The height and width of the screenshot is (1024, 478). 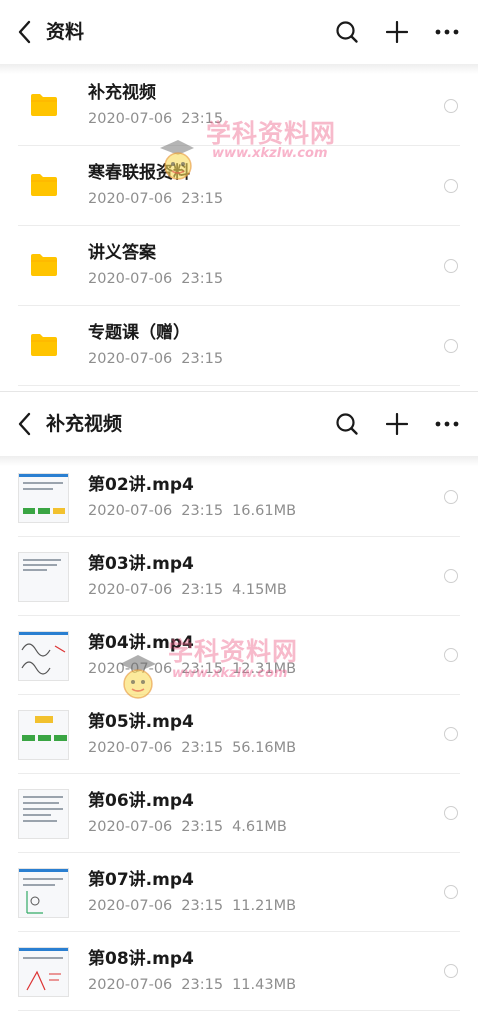 What do you see at coordinates (192, 748) in the screenshot?
I see `item-meta: 2020-07-06 23:15 56.16MB` at bounding box center [192, 748].